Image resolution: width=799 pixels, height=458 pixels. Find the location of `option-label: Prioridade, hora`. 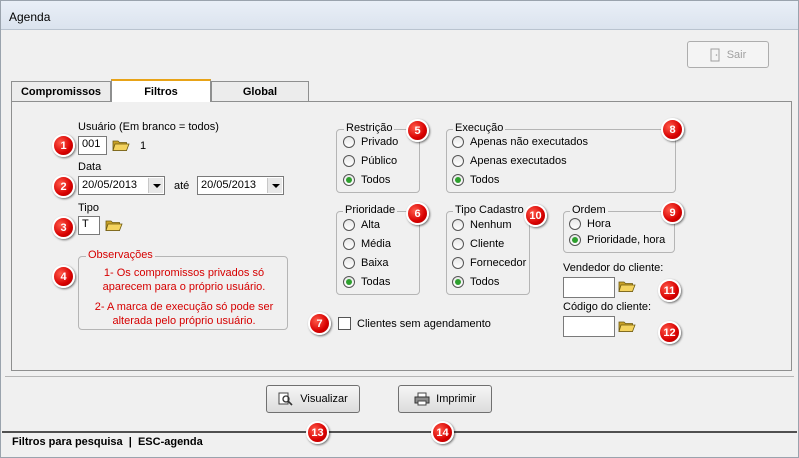

option-label: Prioridade, hora is located at coordinates (626, 240).